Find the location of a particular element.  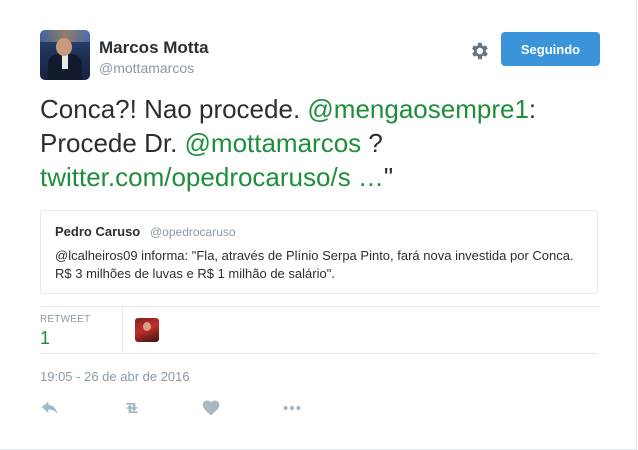

like-icon is located at coordinates (212, 408).